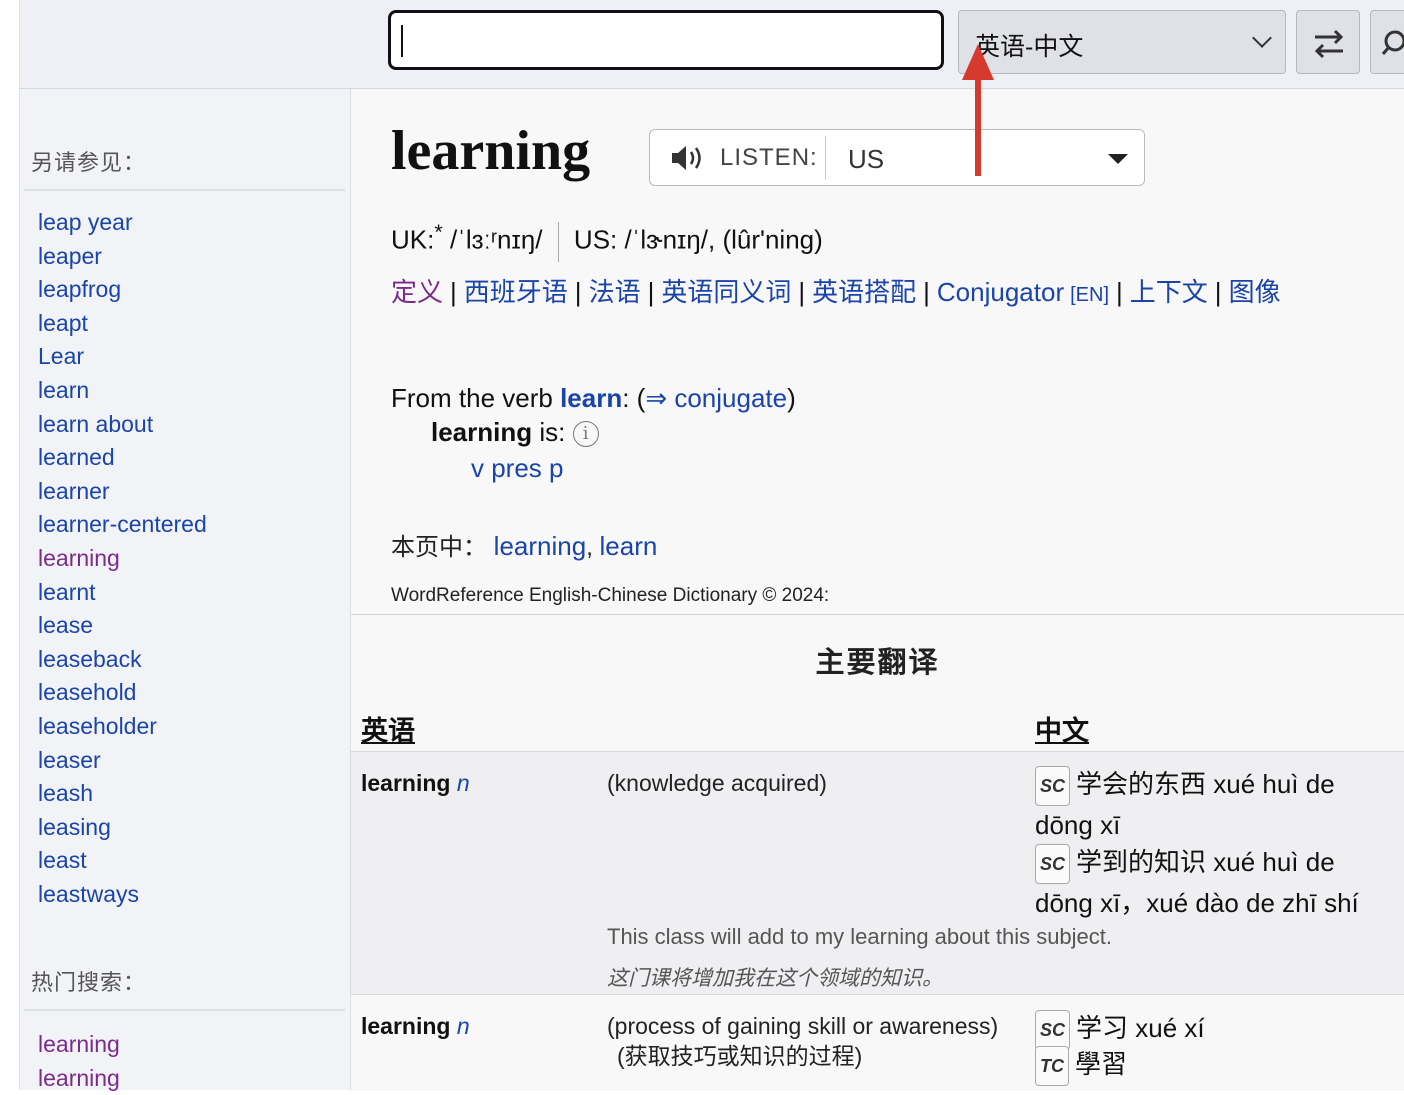 The width and height of the screenshot is (1404, 1095). What do you see at coordinates (476, 398) in the screenshot?
I see `from-verb-text: From the verb` at bounding box center [476, 398].